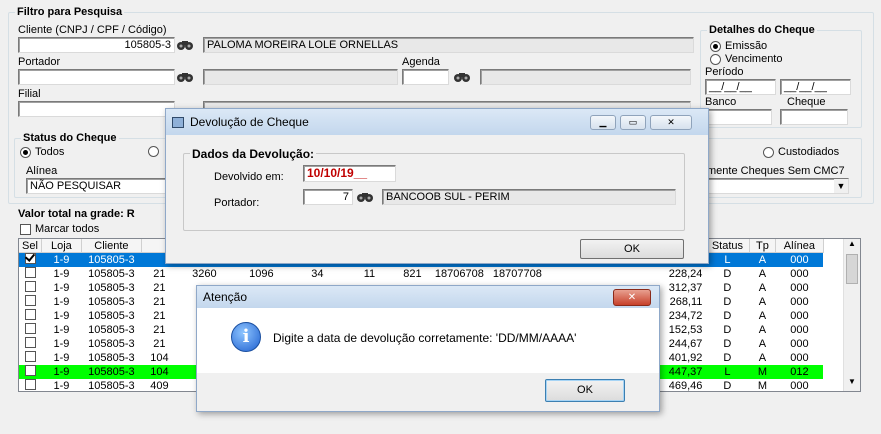  What do you see at coordinates (96, 45) in the screenshot?
I see `cliente-input: 105805-3` at bounding box center [96, 45].